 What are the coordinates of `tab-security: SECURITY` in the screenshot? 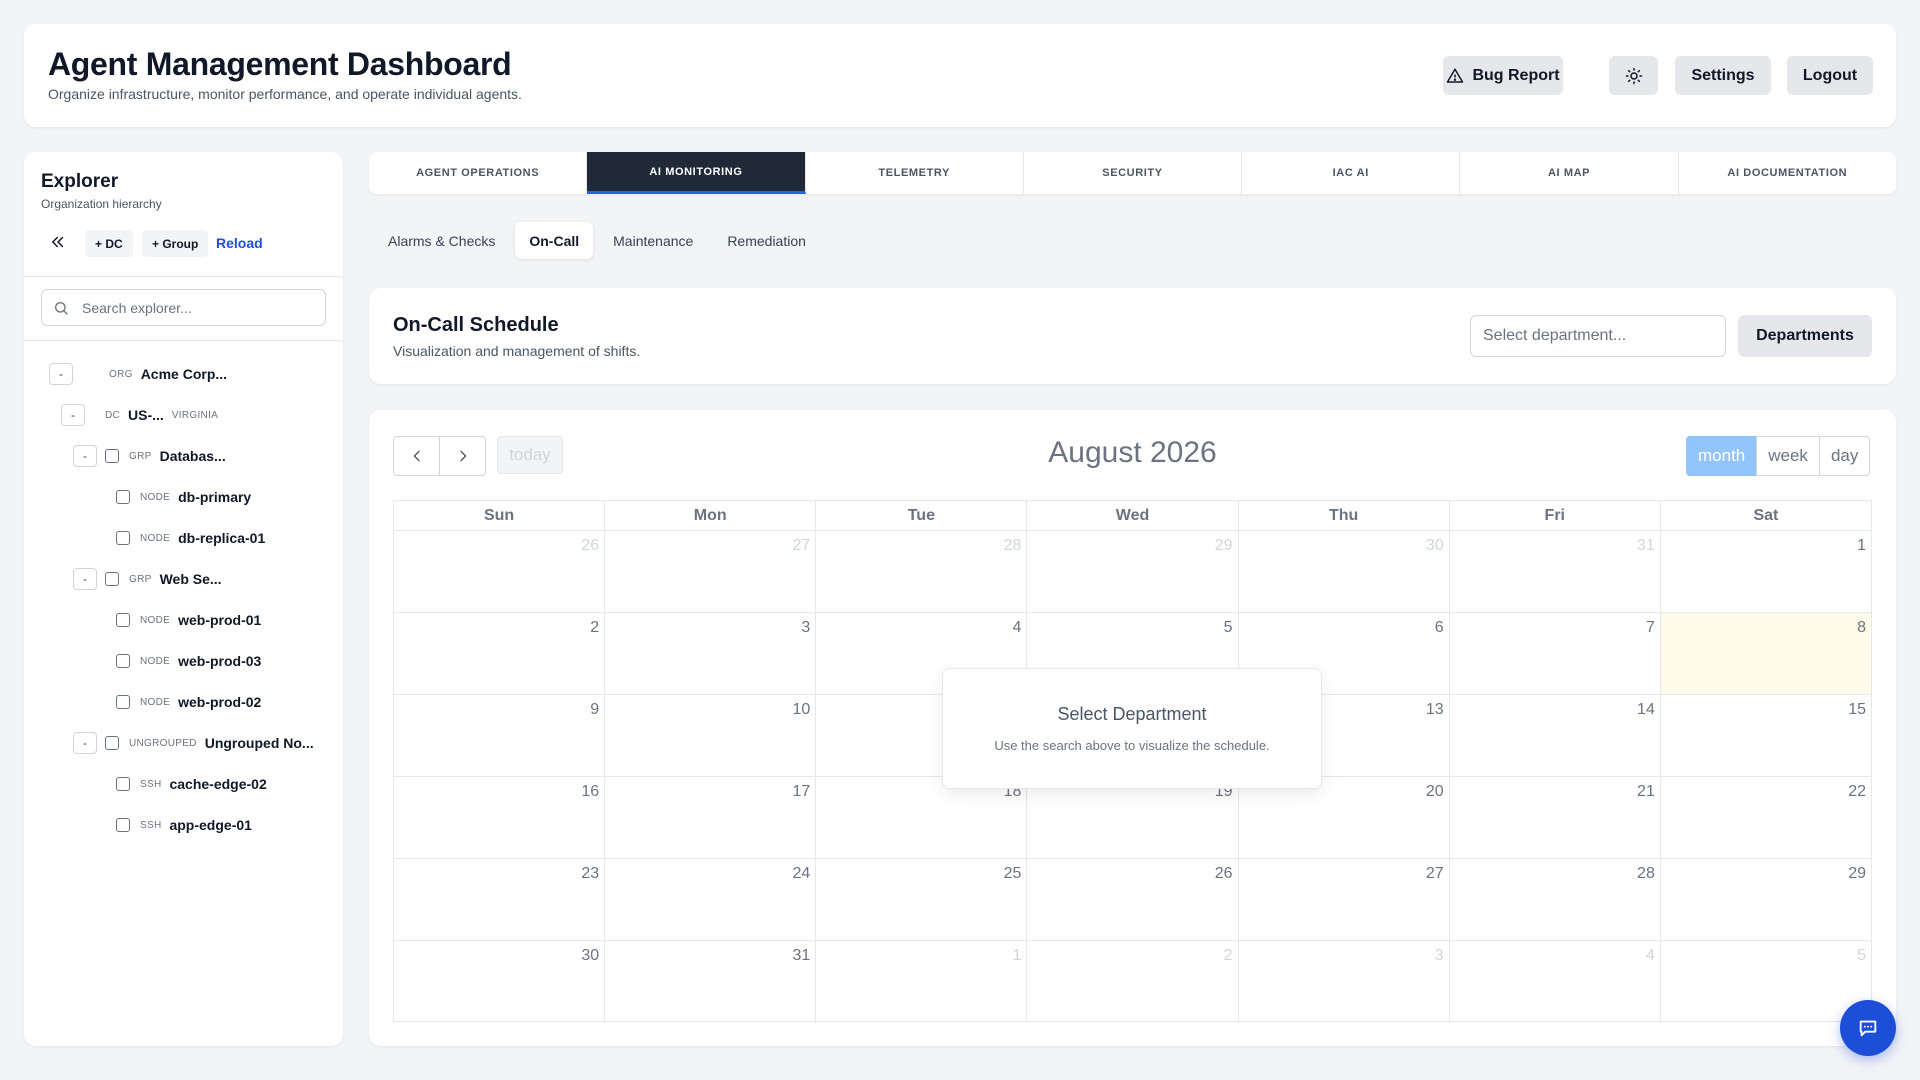 It's located at (1133, 173).